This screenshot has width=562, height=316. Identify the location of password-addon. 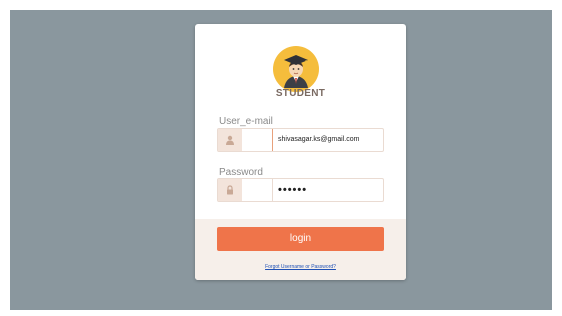
(230, 190).